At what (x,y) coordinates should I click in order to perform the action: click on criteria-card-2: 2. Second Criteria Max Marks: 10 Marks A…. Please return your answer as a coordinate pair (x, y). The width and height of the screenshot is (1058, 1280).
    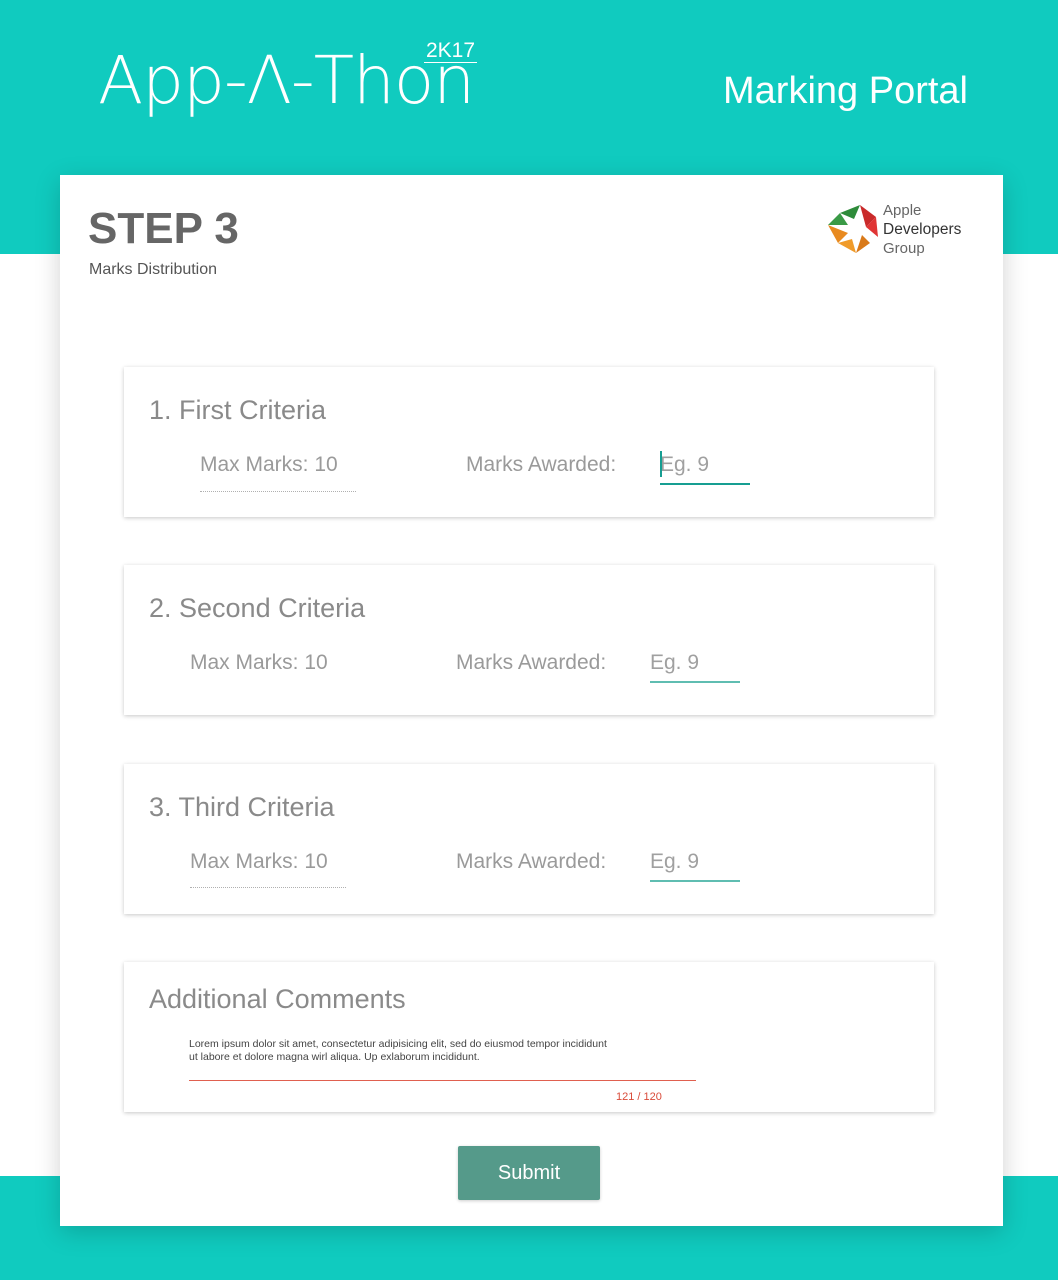
    Looking at the image, I should click on (529, 640).